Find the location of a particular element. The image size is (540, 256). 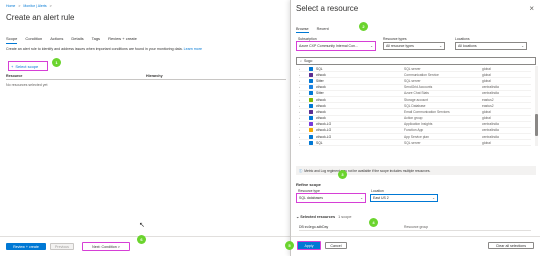

breadcrumb-monitor: Monitor | Alerts is located at coordinates (34, 6).